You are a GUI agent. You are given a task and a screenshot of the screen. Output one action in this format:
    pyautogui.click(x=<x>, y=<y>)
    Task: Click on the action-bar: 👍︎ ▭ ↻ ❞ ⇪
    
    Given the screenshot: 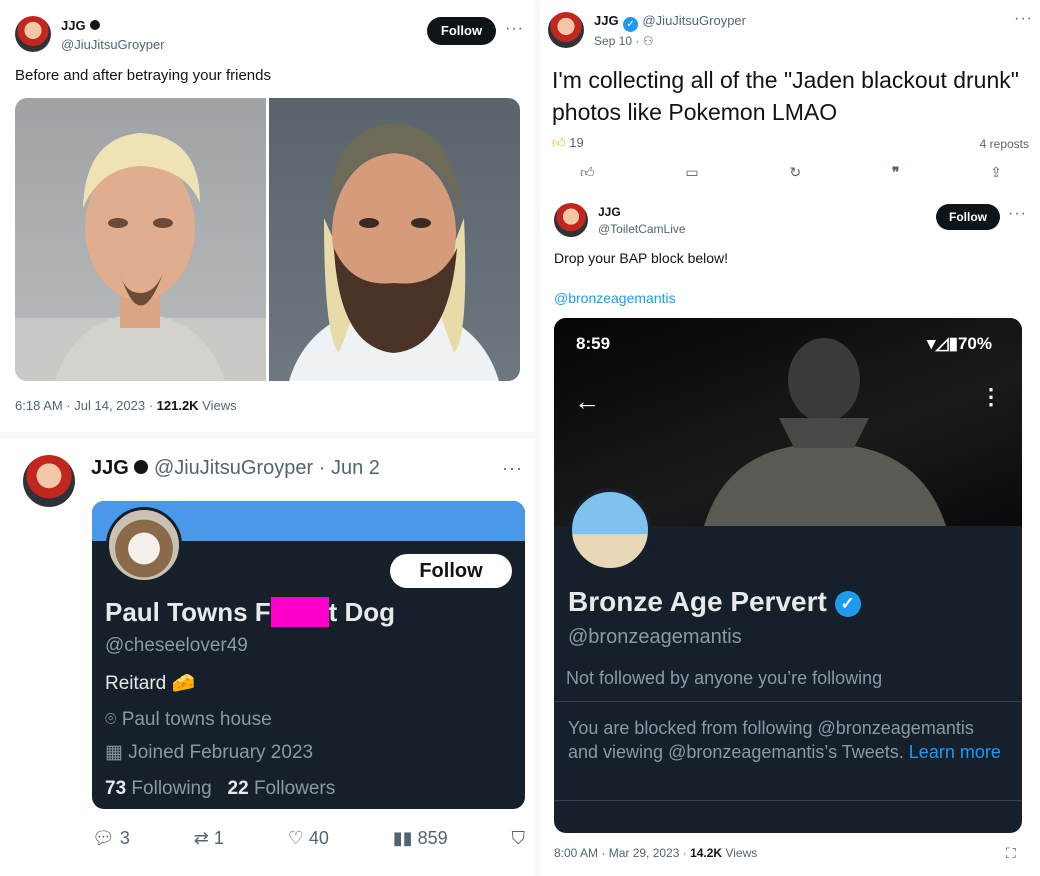 What is the action you would take?
    pyautogui.click(x=791, y=172)
    